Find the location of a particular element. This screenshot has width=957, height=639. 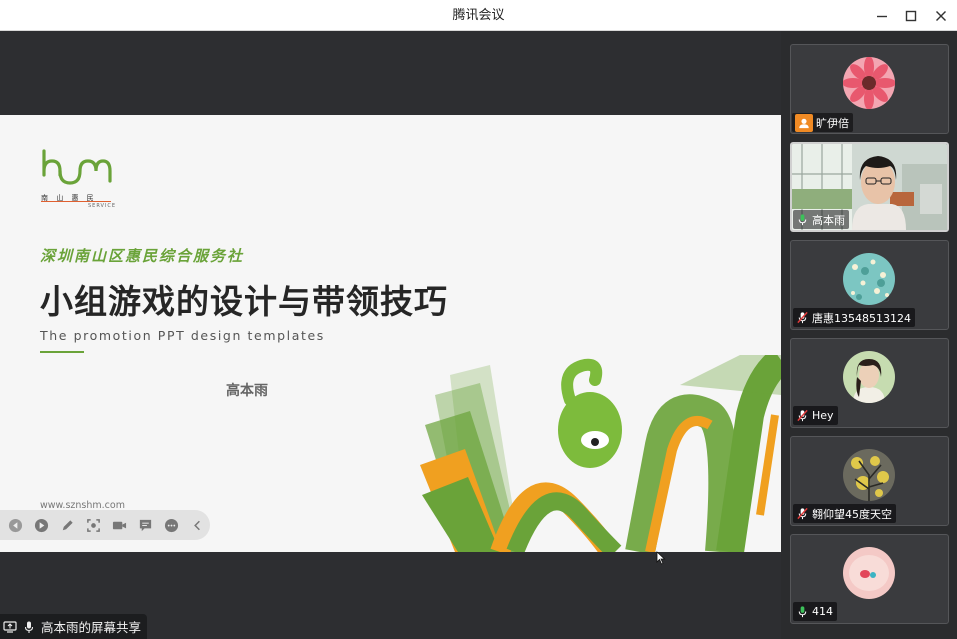

presentation-toolbar is located at coordinates (105, 525).